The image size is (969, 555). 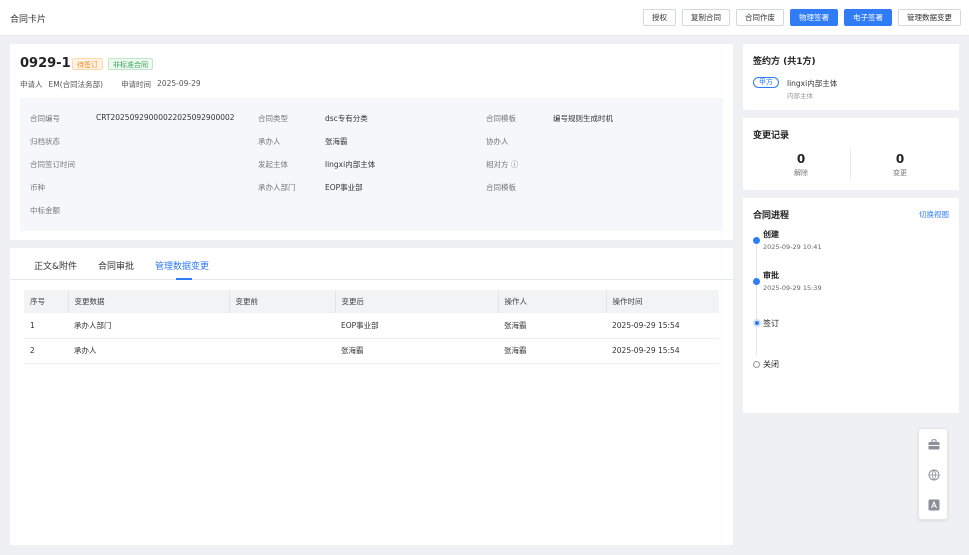 I want to click on contract-meta: 申请人 EM(合同法务部) 申请时间 2025-09-29, so click(x=110, y=84).